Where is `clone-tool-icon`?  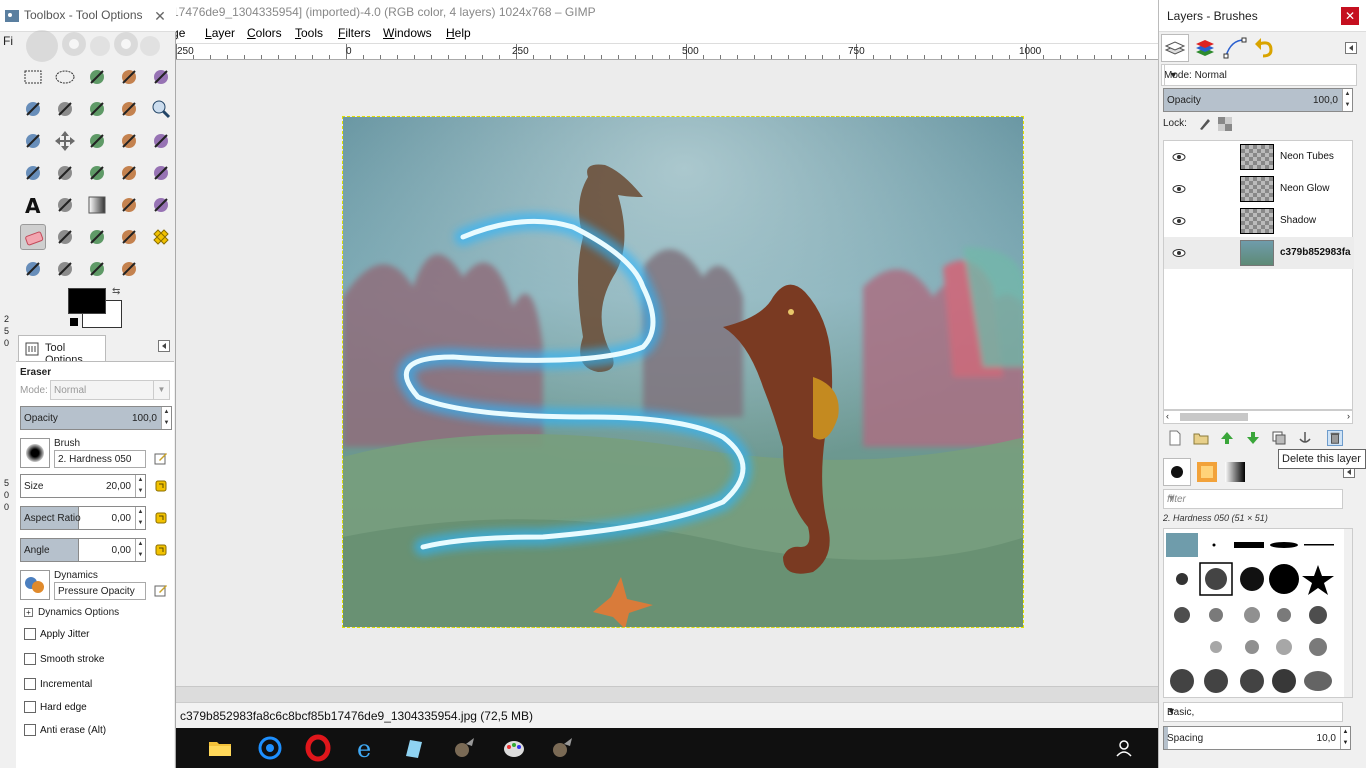 clone-tool-icon is located at coordinates (129, 237).